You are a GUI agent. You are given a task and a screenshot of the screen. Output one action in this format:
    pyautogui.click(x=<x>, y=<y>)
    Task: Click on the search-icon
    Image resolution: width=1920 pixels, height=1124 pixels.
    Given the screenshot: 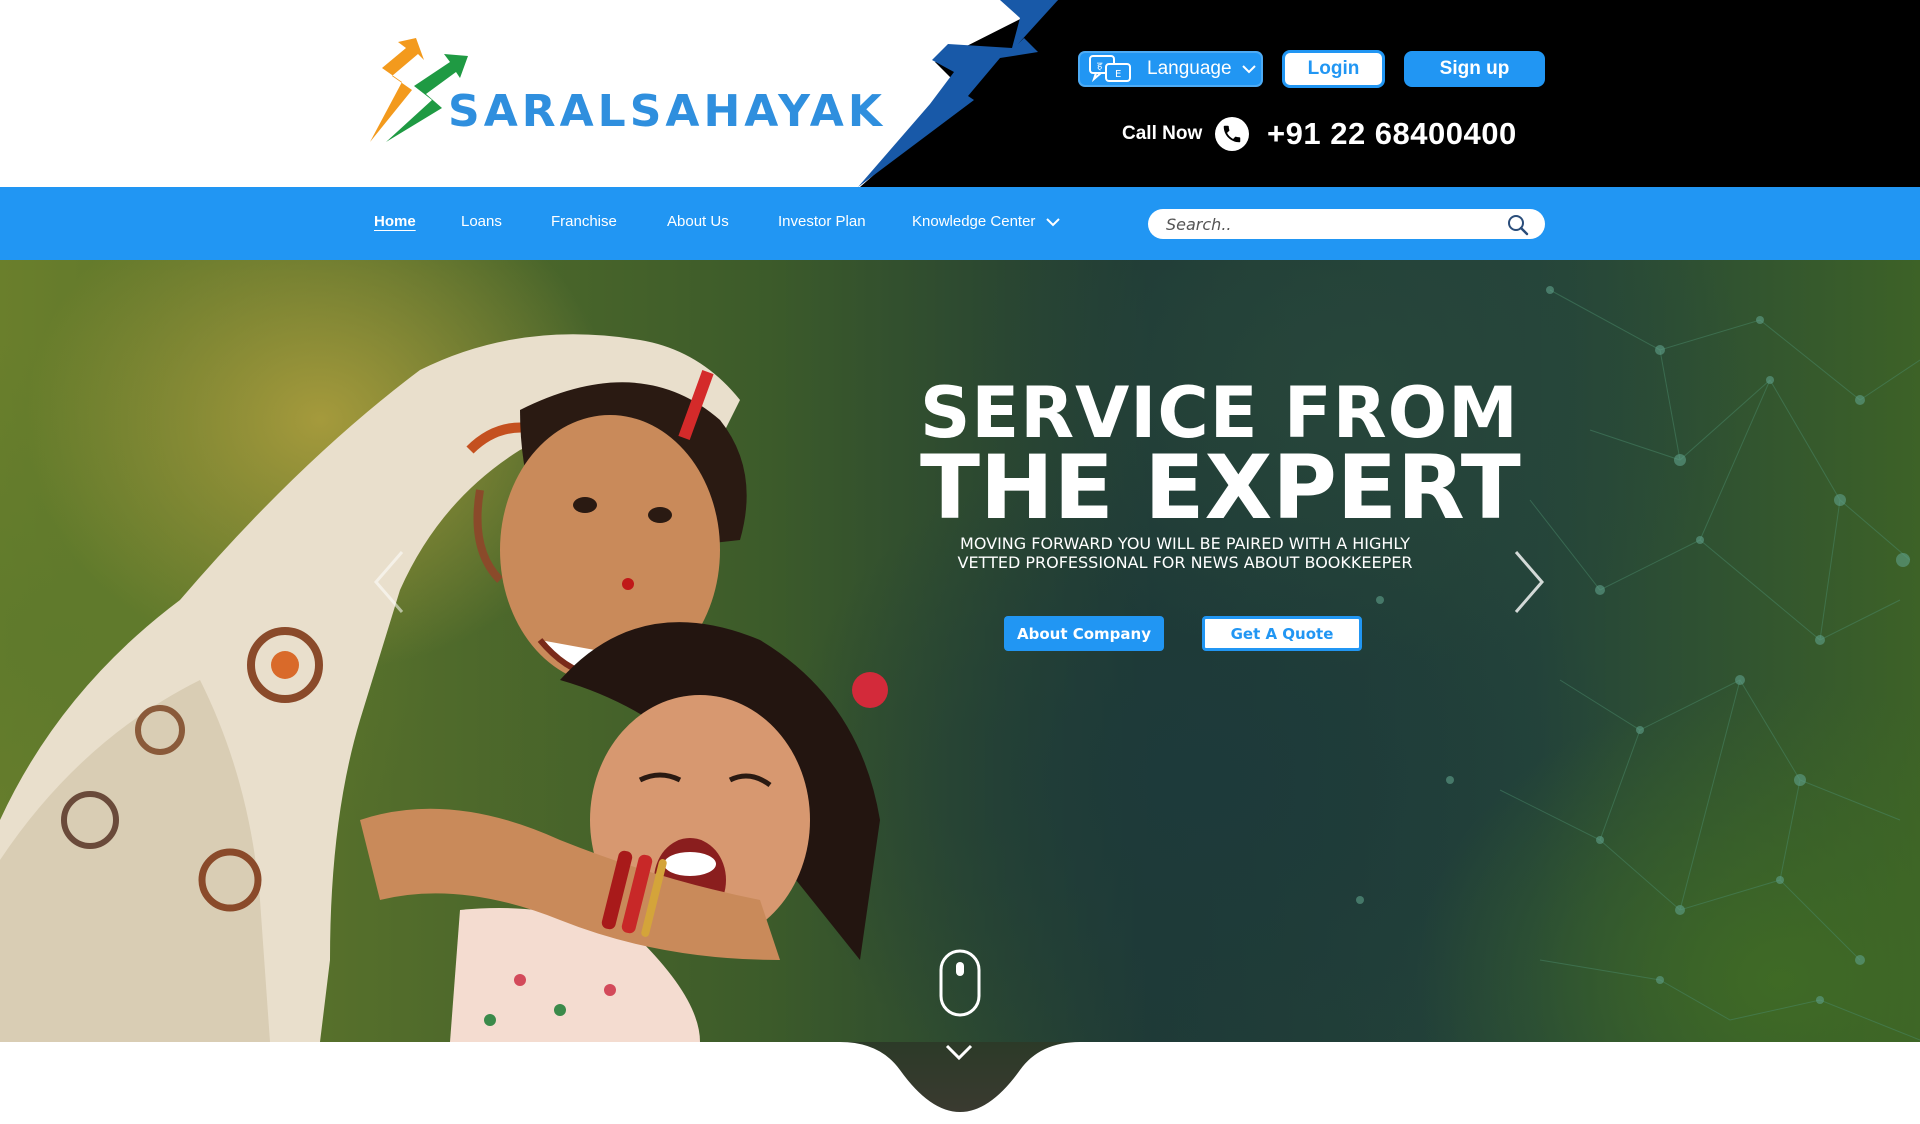 What is the action you would take?
    pyautogui.click(x=1518, y=225)
    